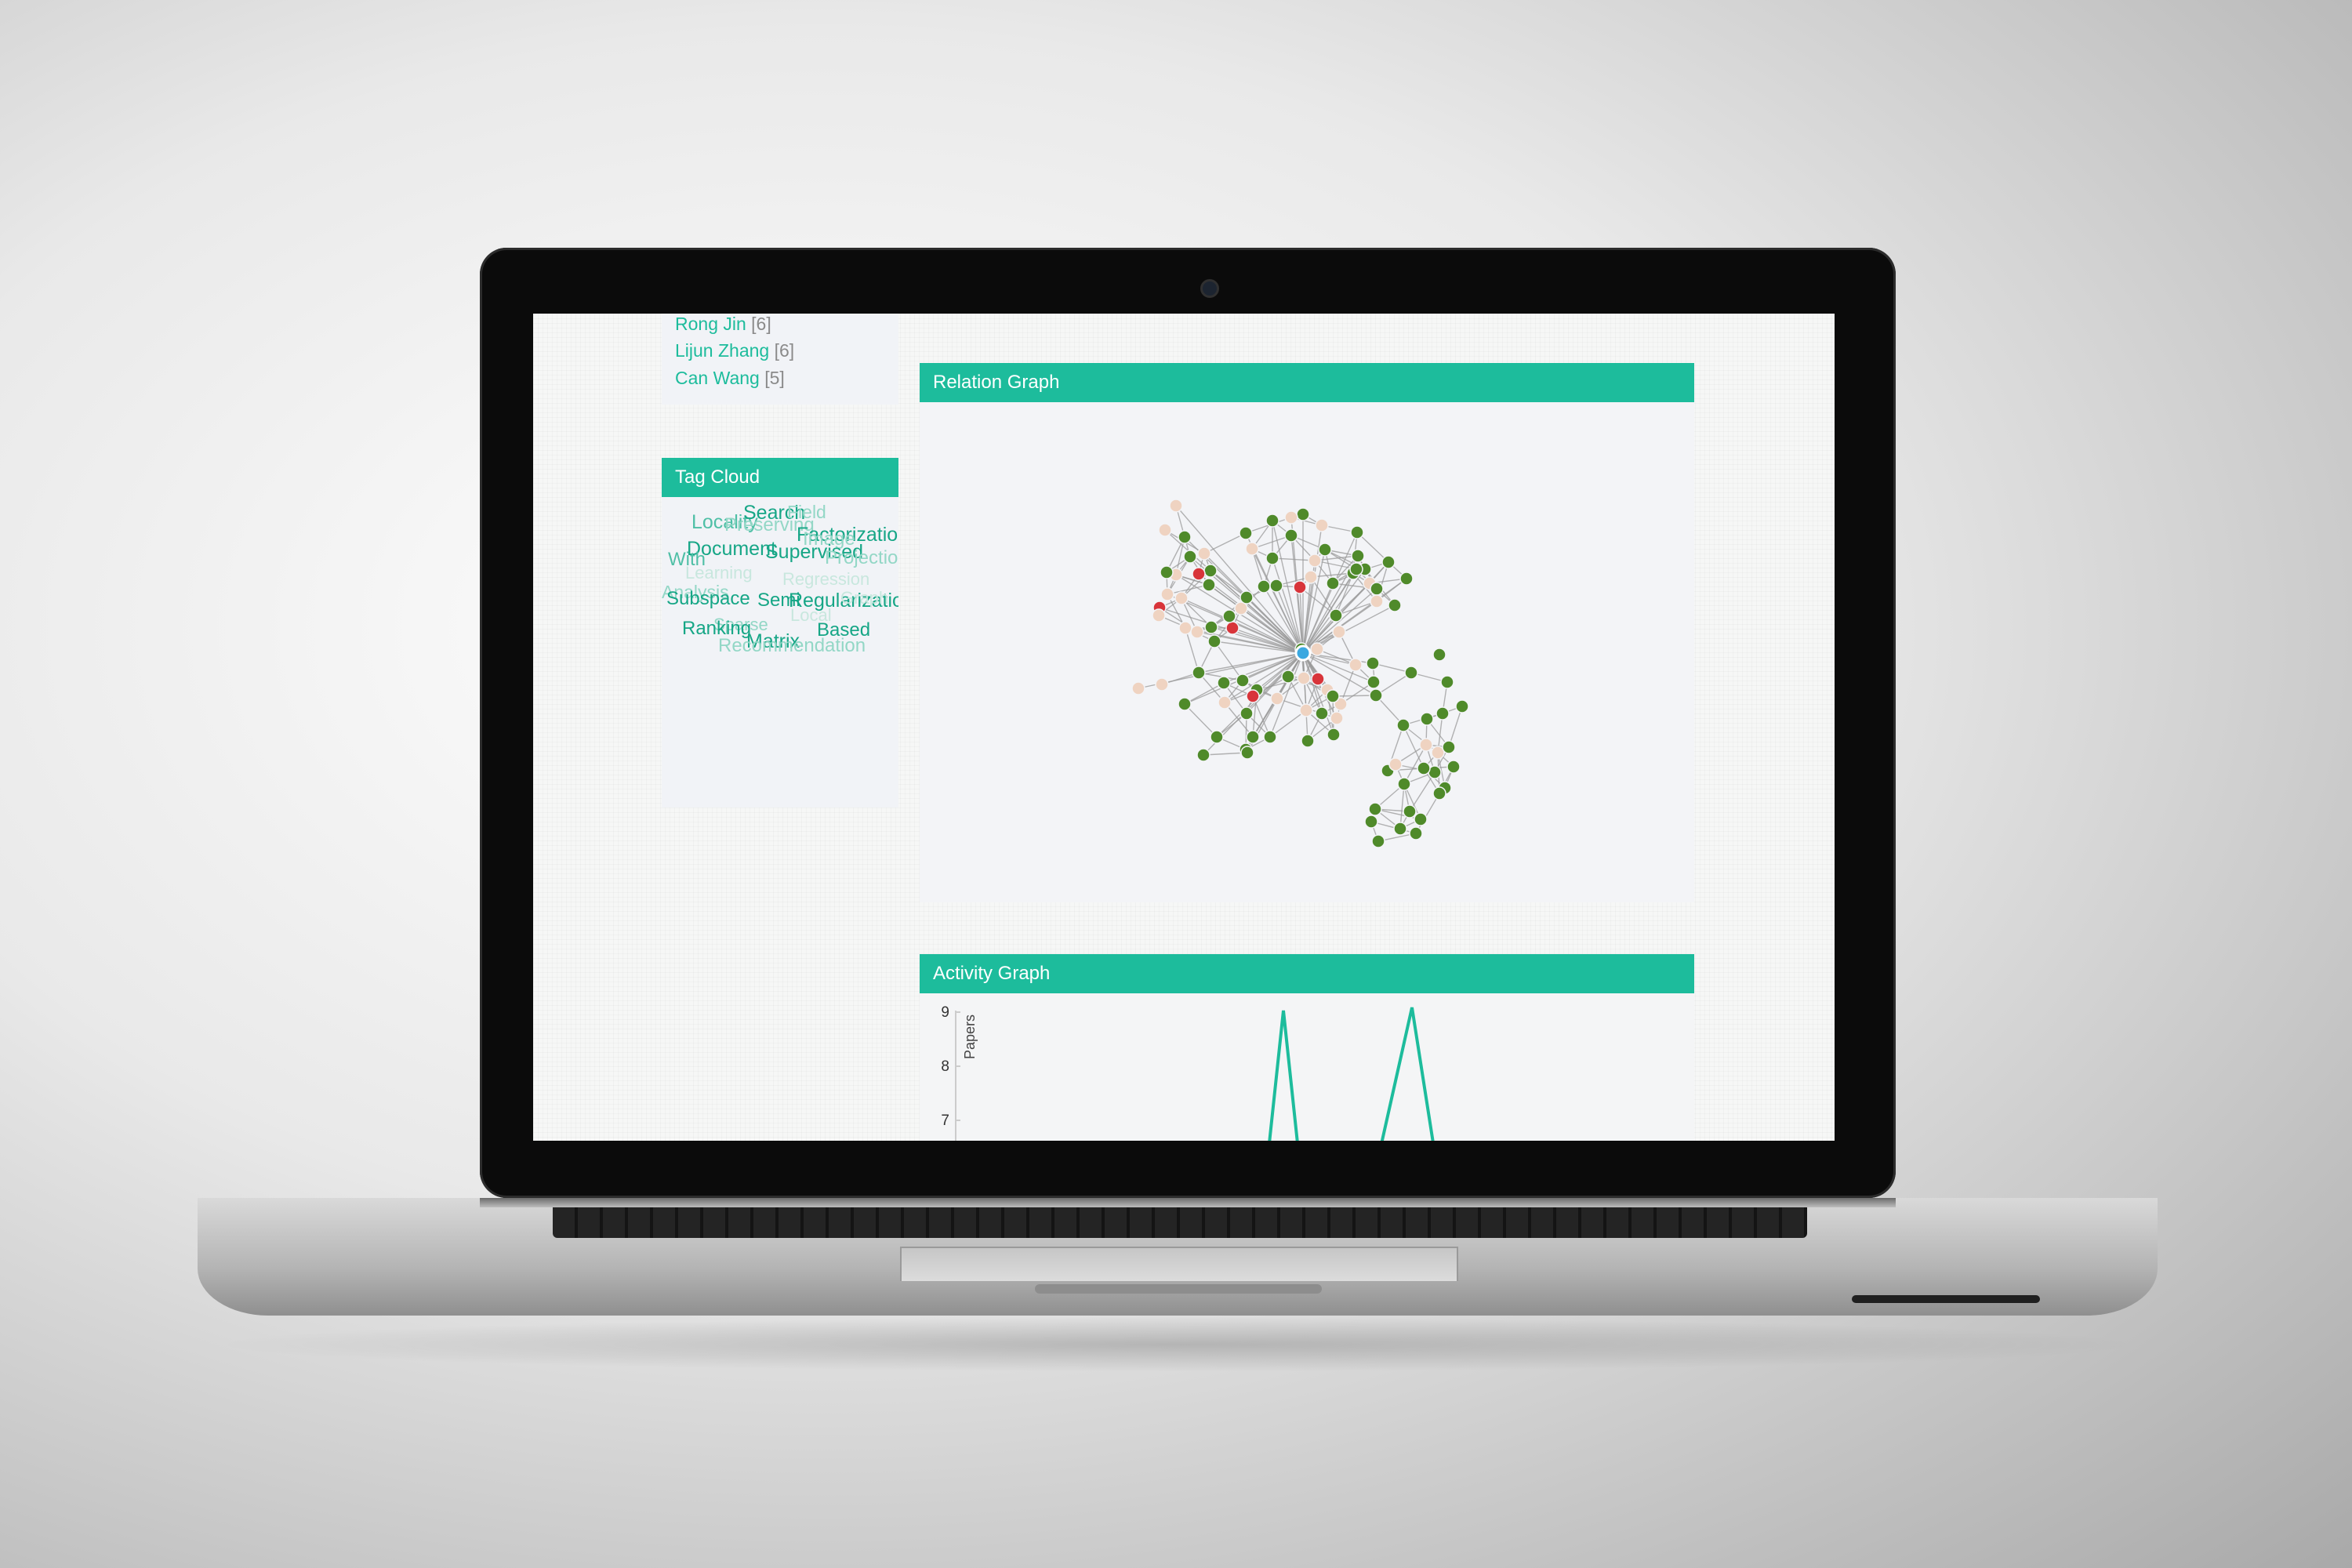  I want to click on coauthor-item: Lijun Zhang [6], so click(734, 350).